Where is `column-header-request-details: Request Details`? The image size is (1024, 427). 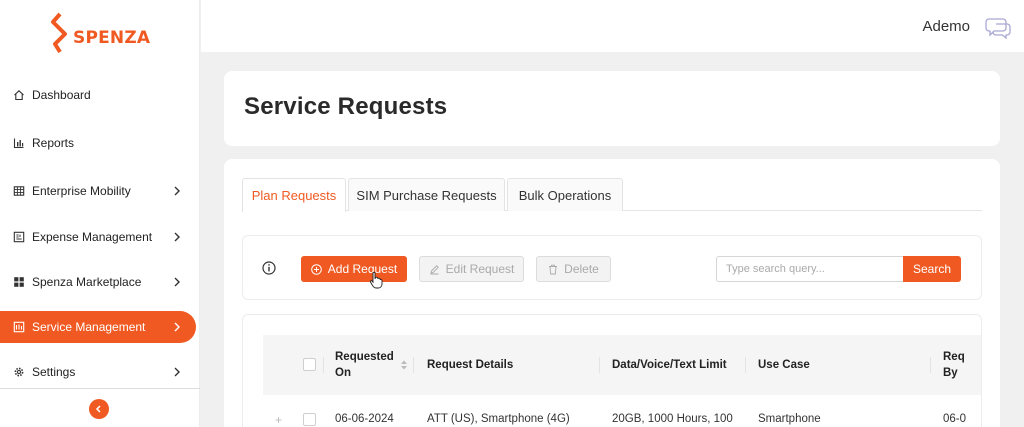 column-header-request-details: Request Details is located at coordinates (512, 365).